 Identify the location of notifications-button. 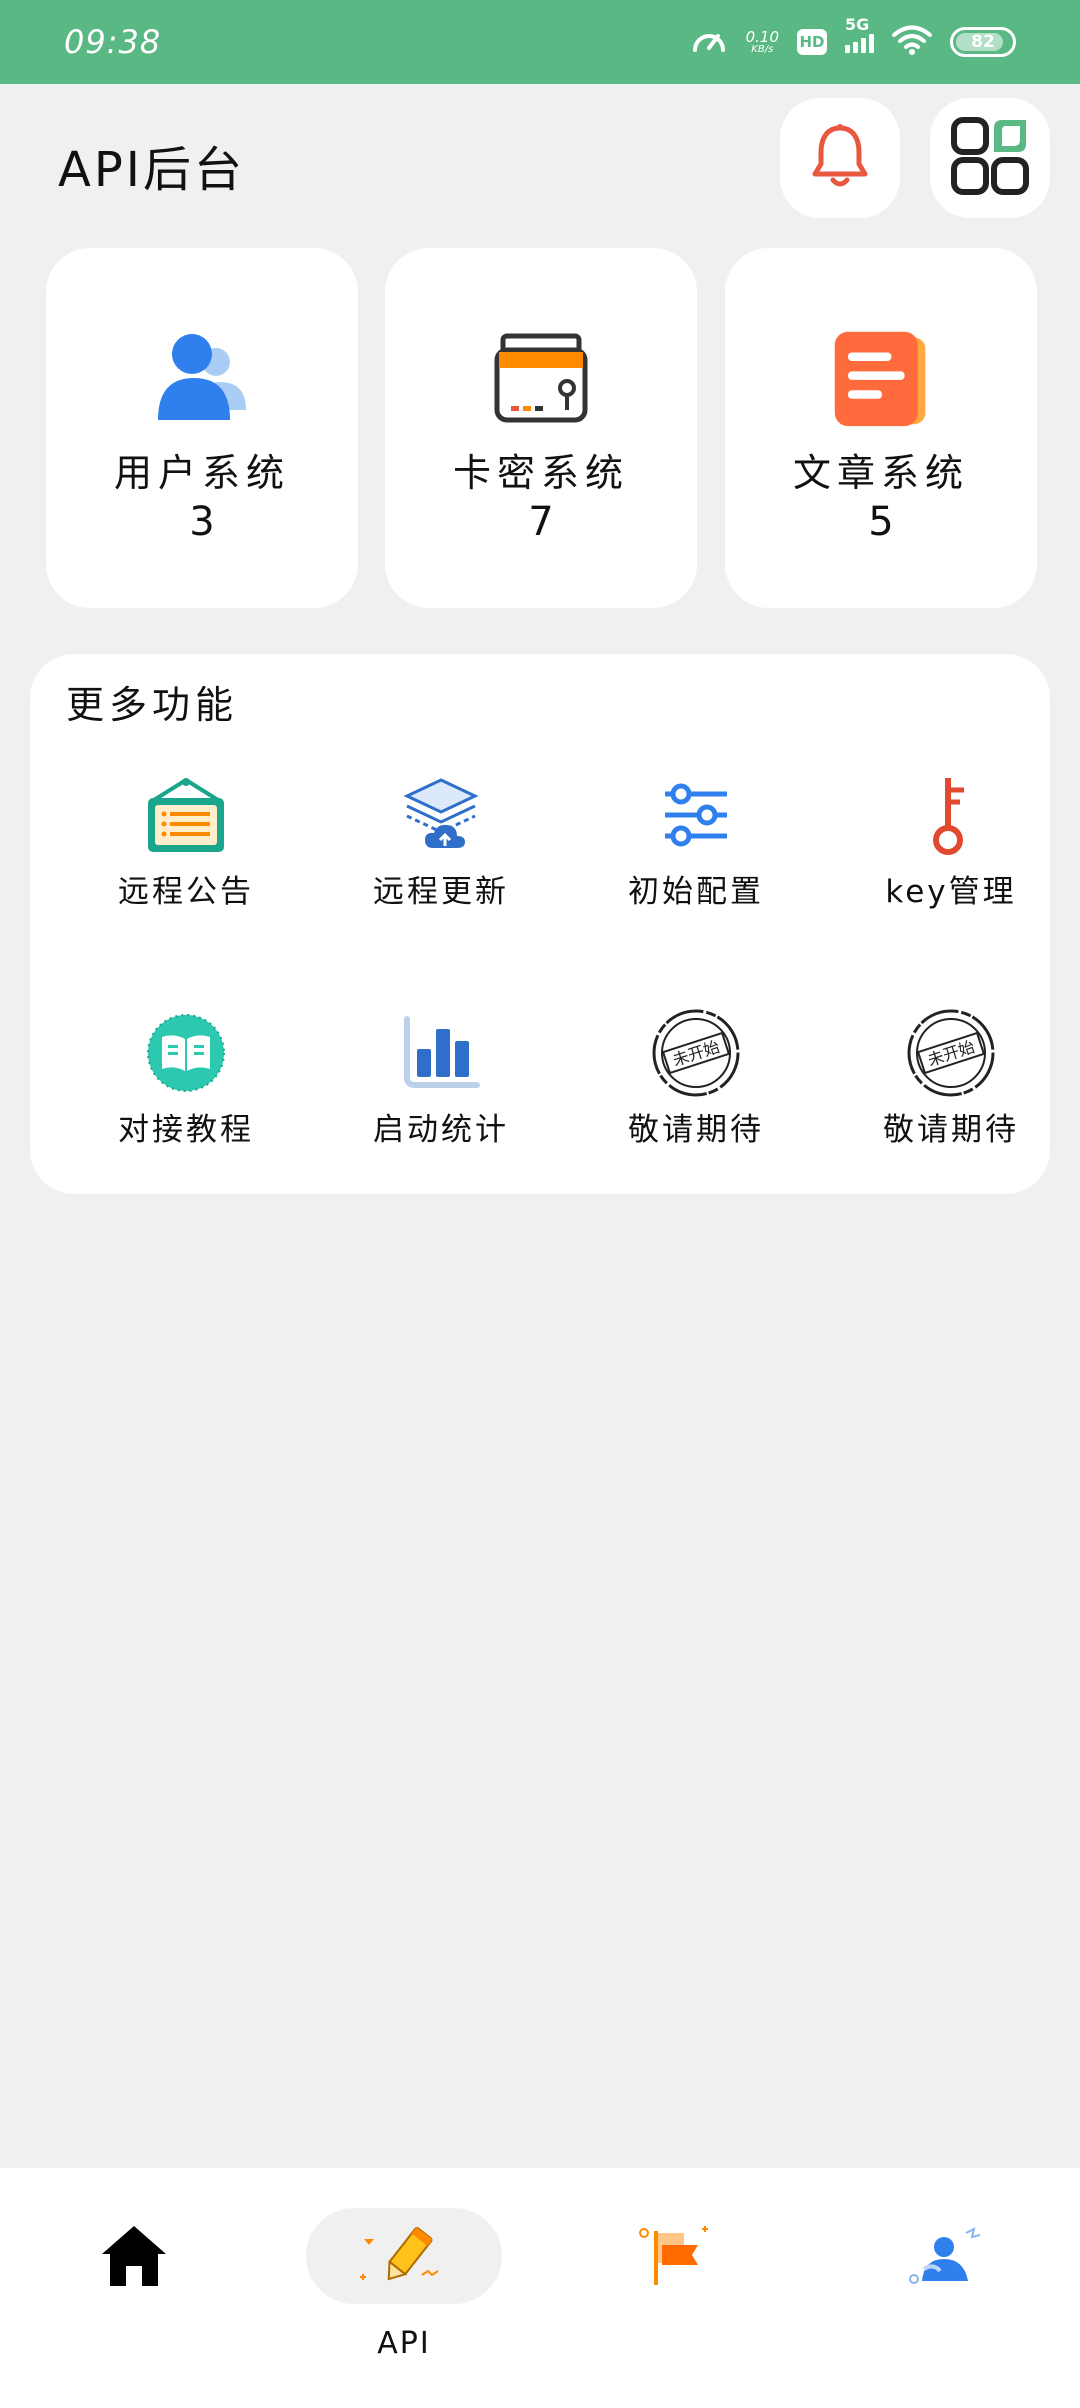
(840, 158).